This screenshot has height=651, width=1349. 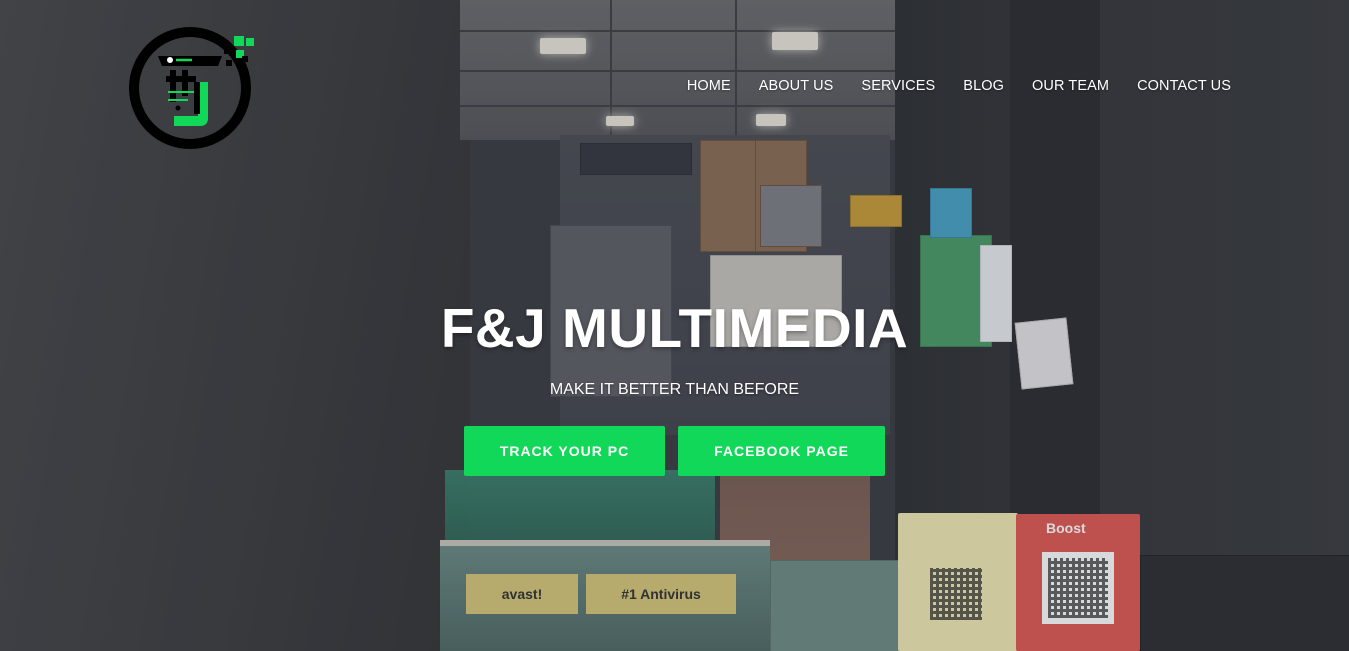 What do you see at coordinates (196, 88) in the screenshot?
I see `fj-logo-icon` at bounding box center [196, 88].